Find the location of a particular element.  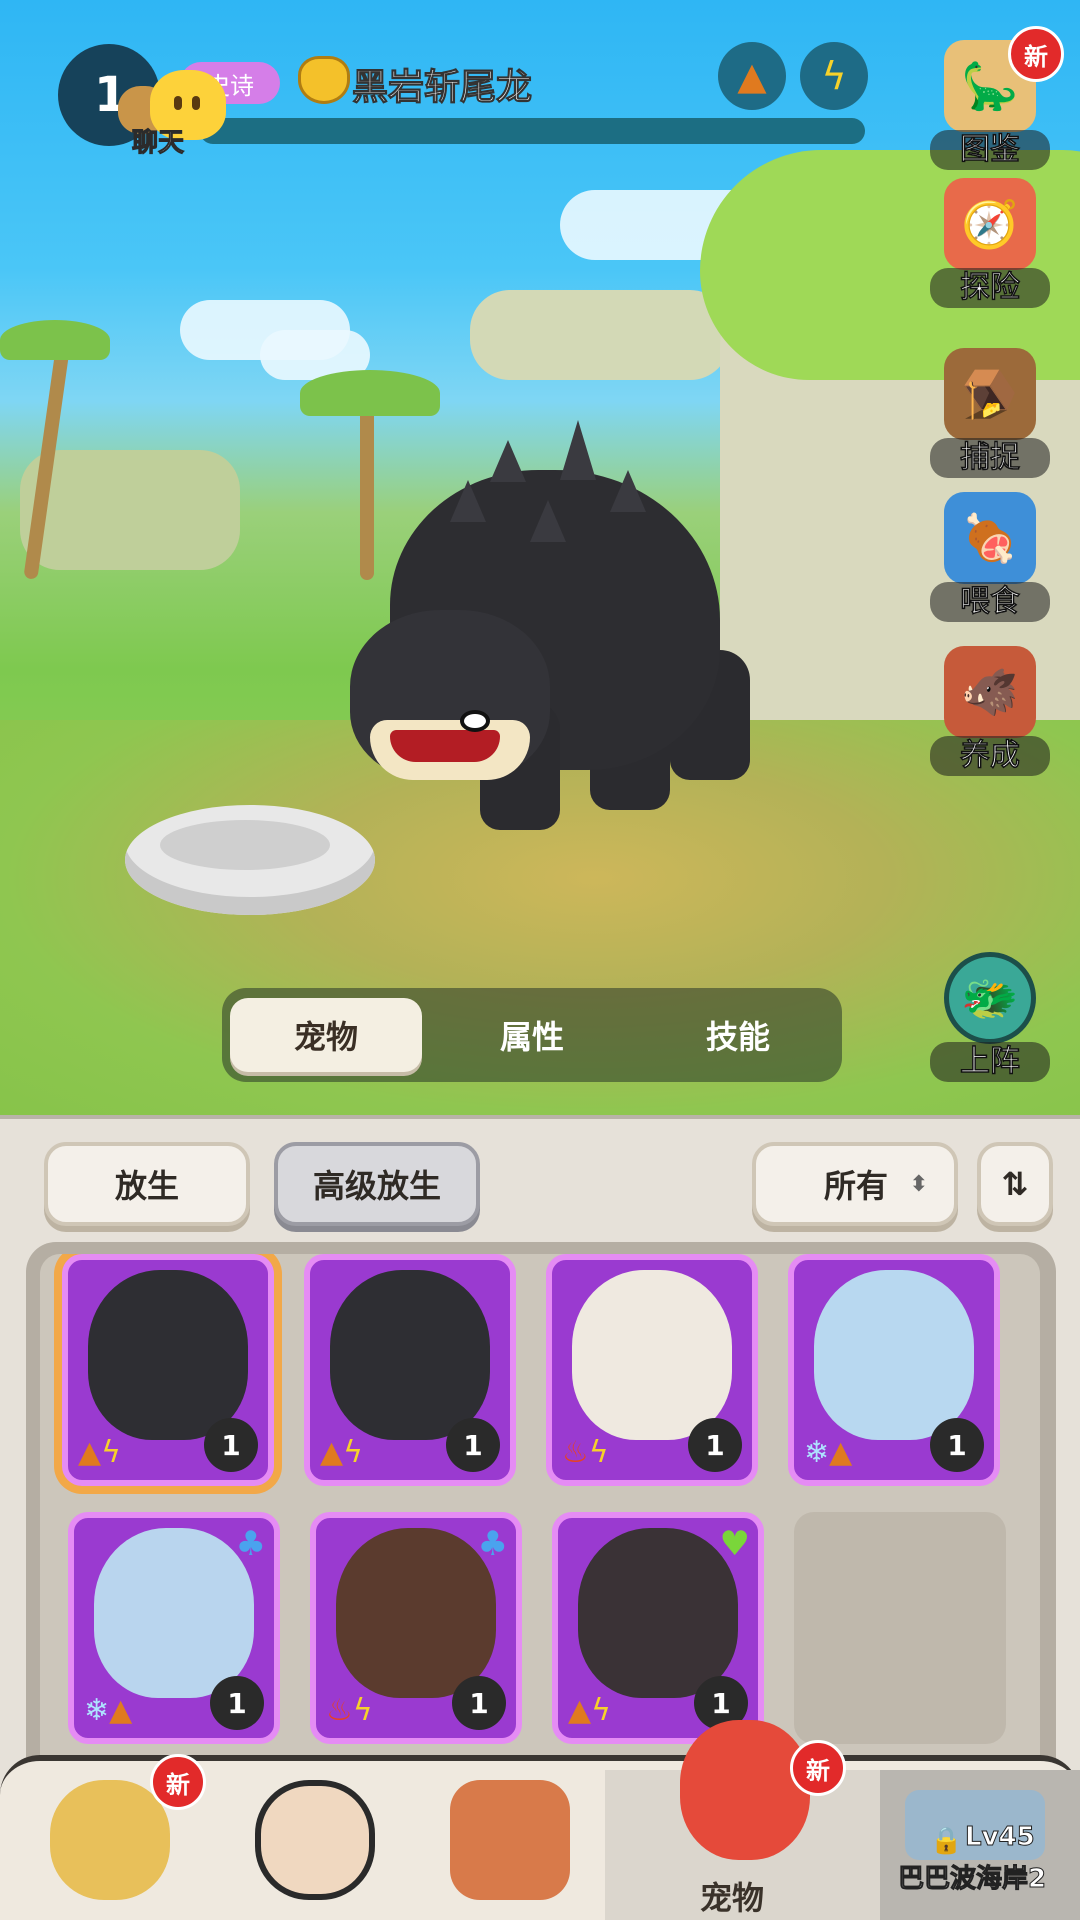

food-bowl-inner is located at coordinates (245, 845).